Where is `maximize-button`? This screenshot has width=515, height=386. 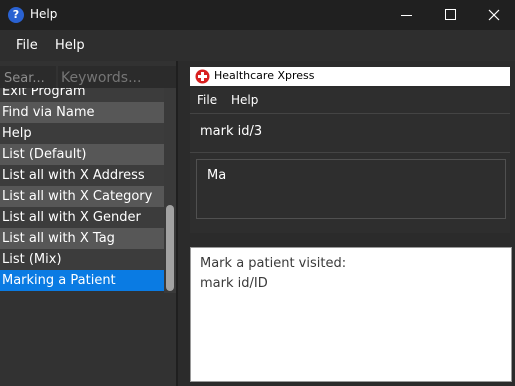
maximize-button is located at coordinates (450, 15).